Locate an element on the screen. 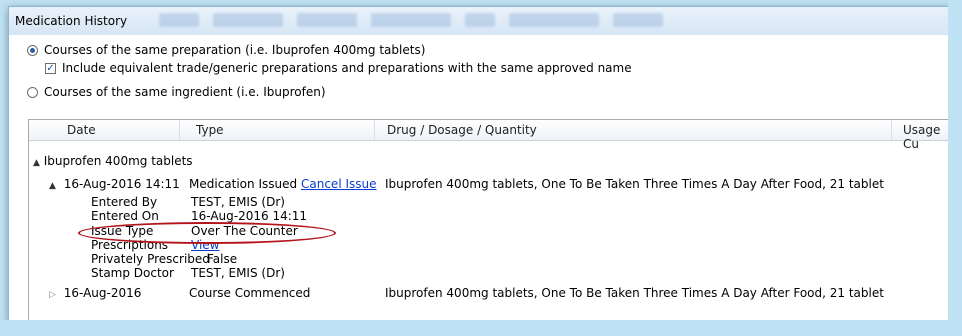 Image resolution: width=962 pixels, height=336 pixels. detail-label: Entered On is located at coordinates (125, 216).